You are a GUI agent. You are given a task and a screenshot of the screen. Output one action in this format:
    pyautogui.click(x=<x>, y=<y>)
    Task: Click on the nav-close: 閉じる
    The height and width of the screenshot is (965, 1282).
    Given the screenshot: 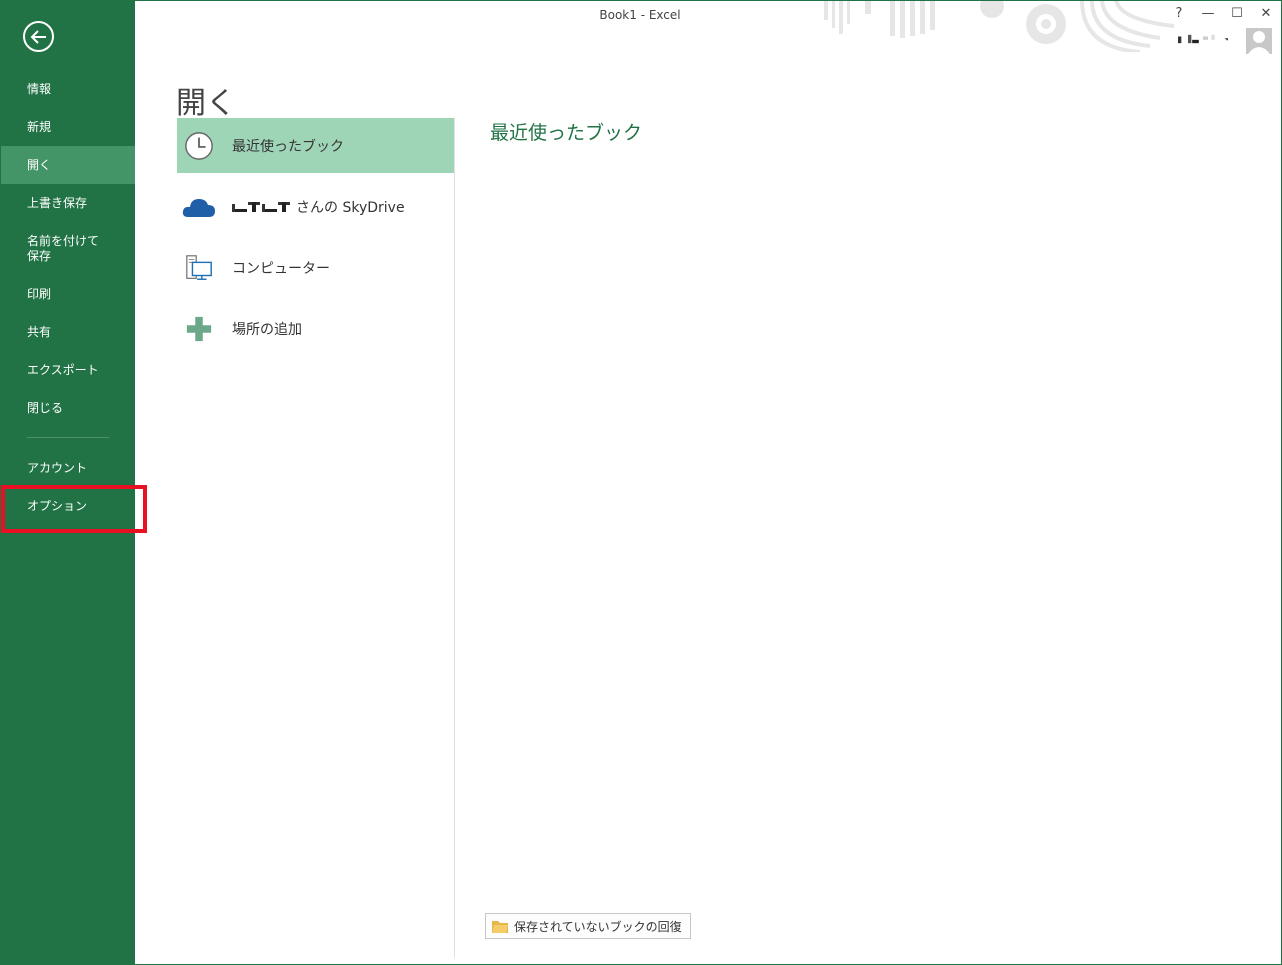 What is the action you would take?
    pyautogui.click(x=67, y=408)
    